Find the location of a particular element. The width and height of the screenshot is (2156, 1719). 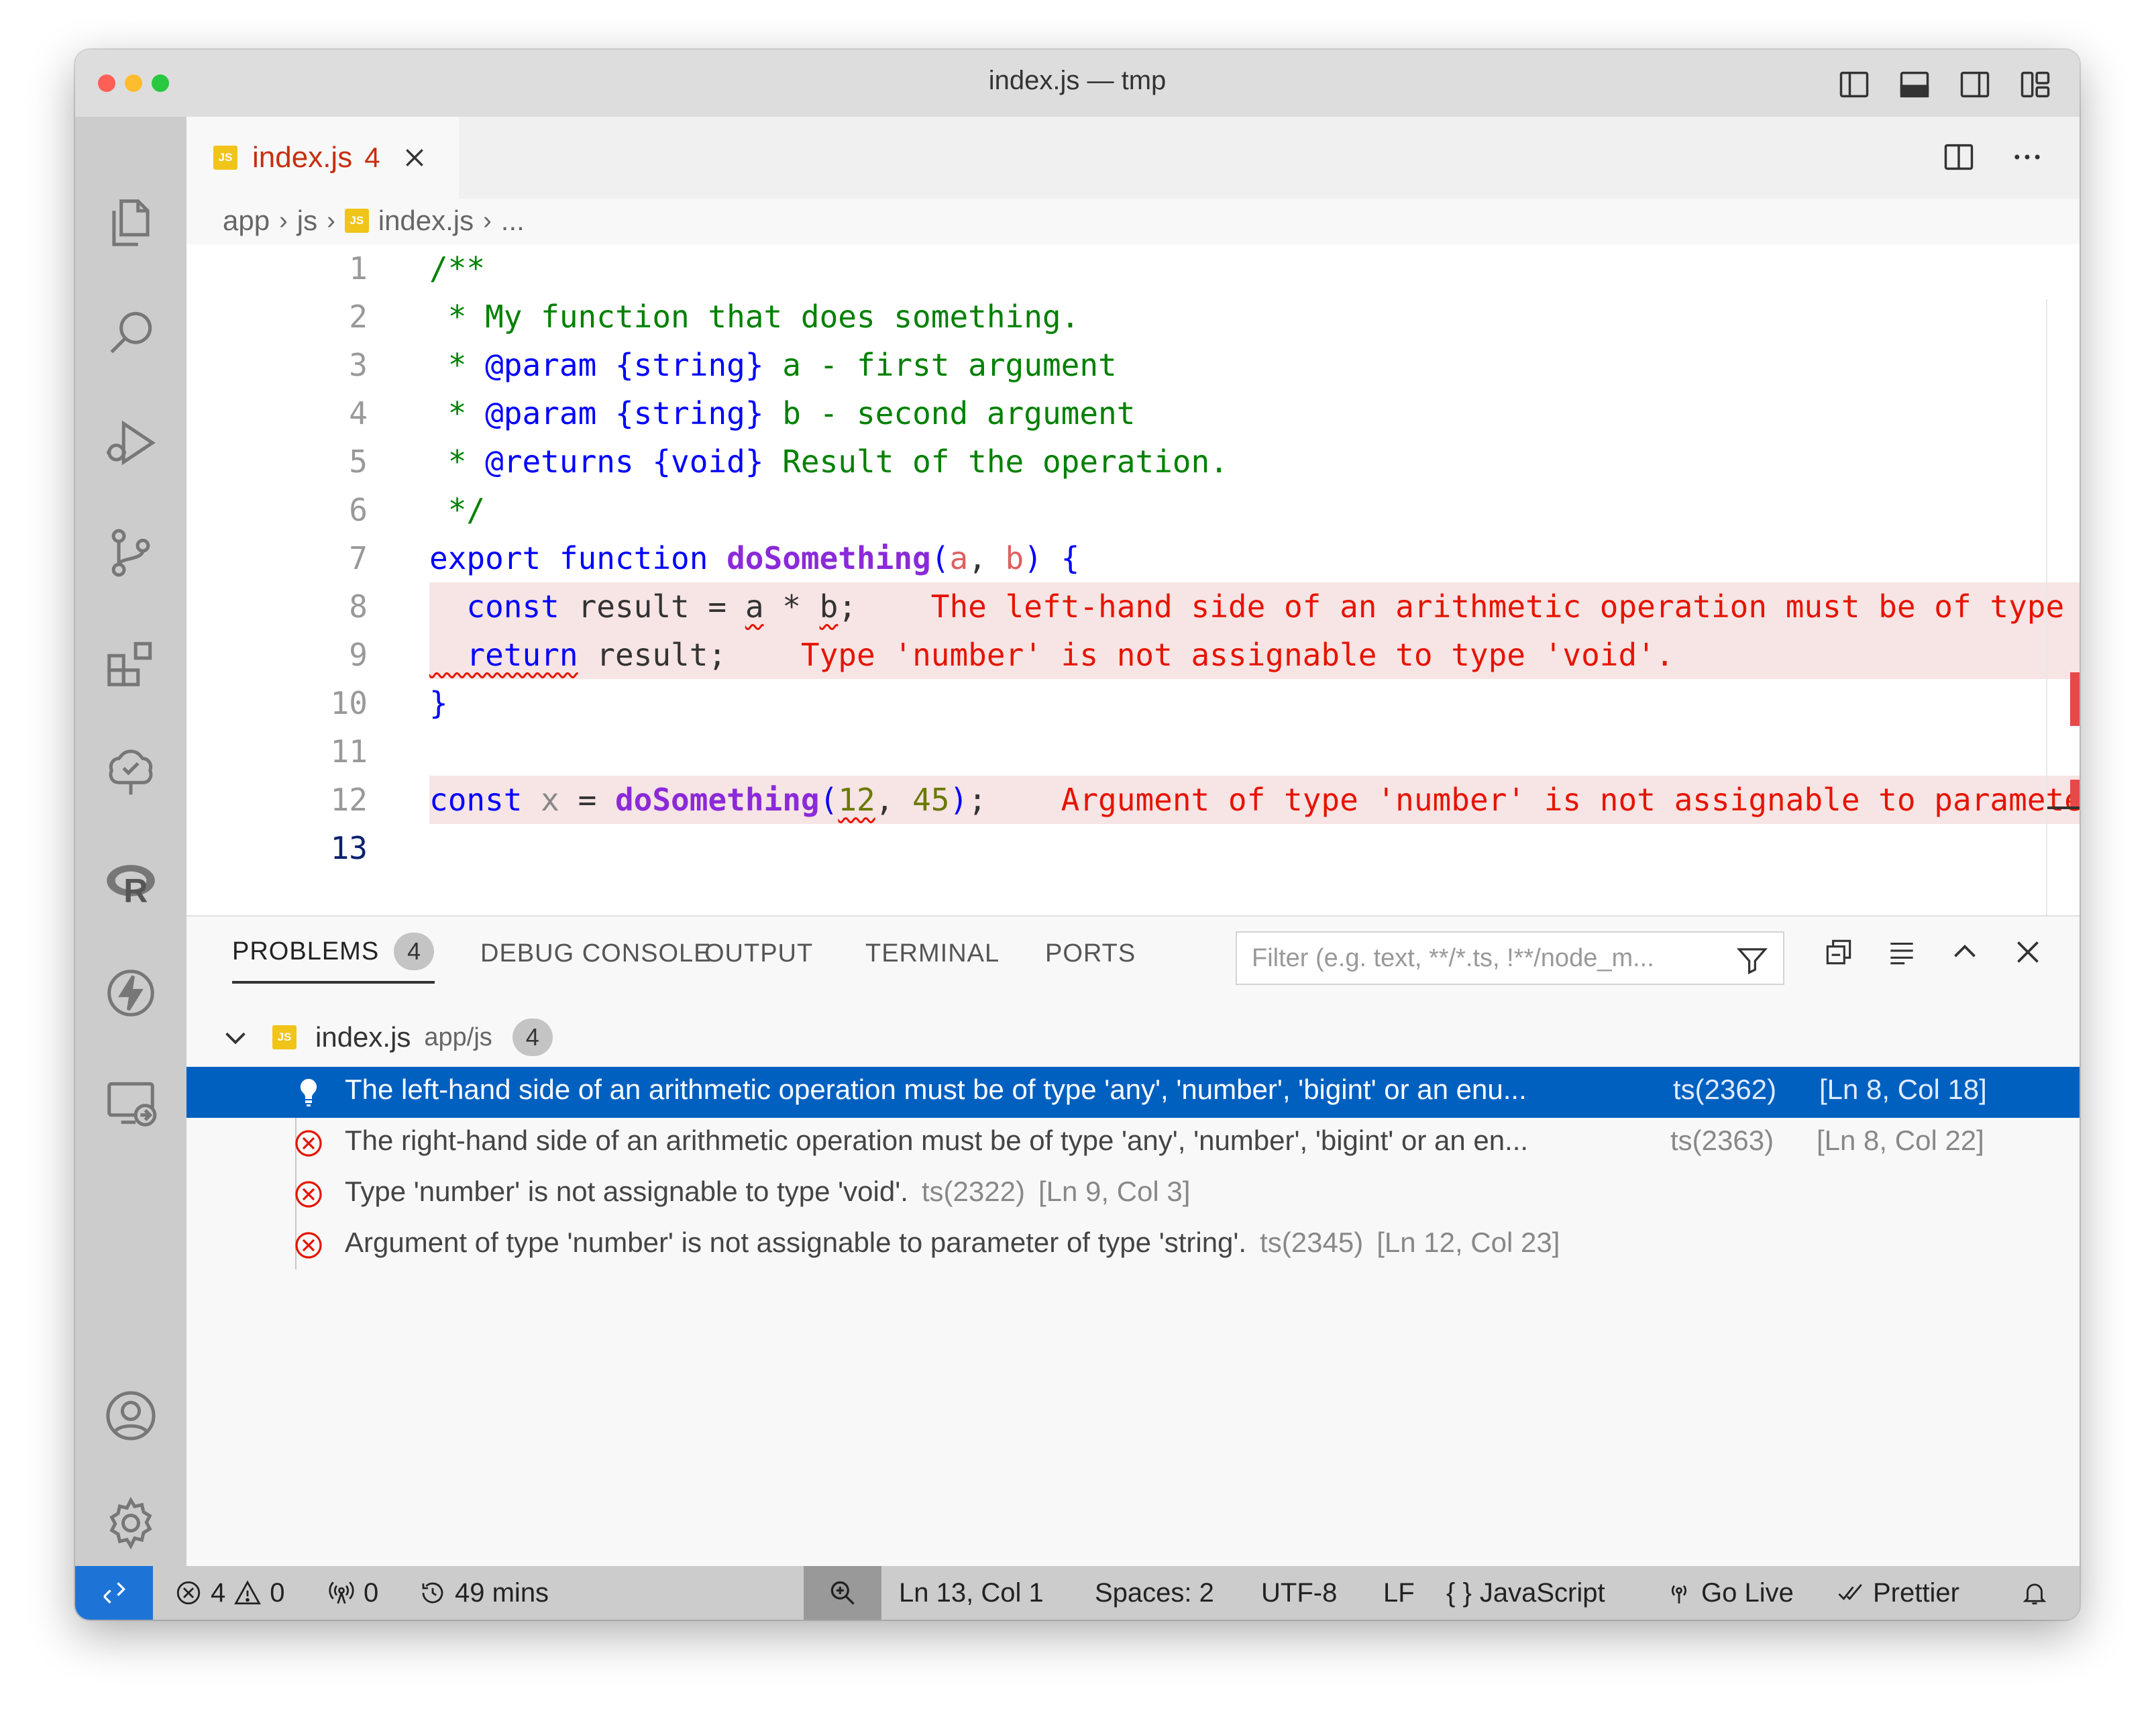

toggle-secondary-sidebar-icon is located at coordinates (1974, 84).